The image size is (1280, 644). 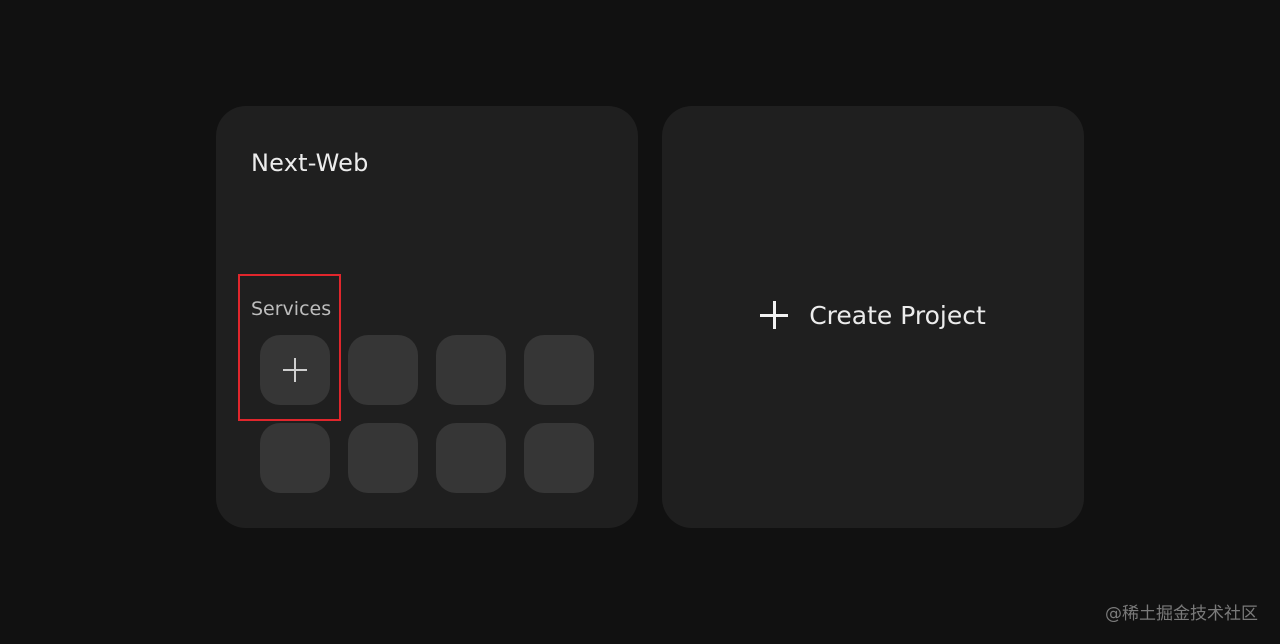 I want to click on create-project-label: Create Project, so click(x=897, y=315).